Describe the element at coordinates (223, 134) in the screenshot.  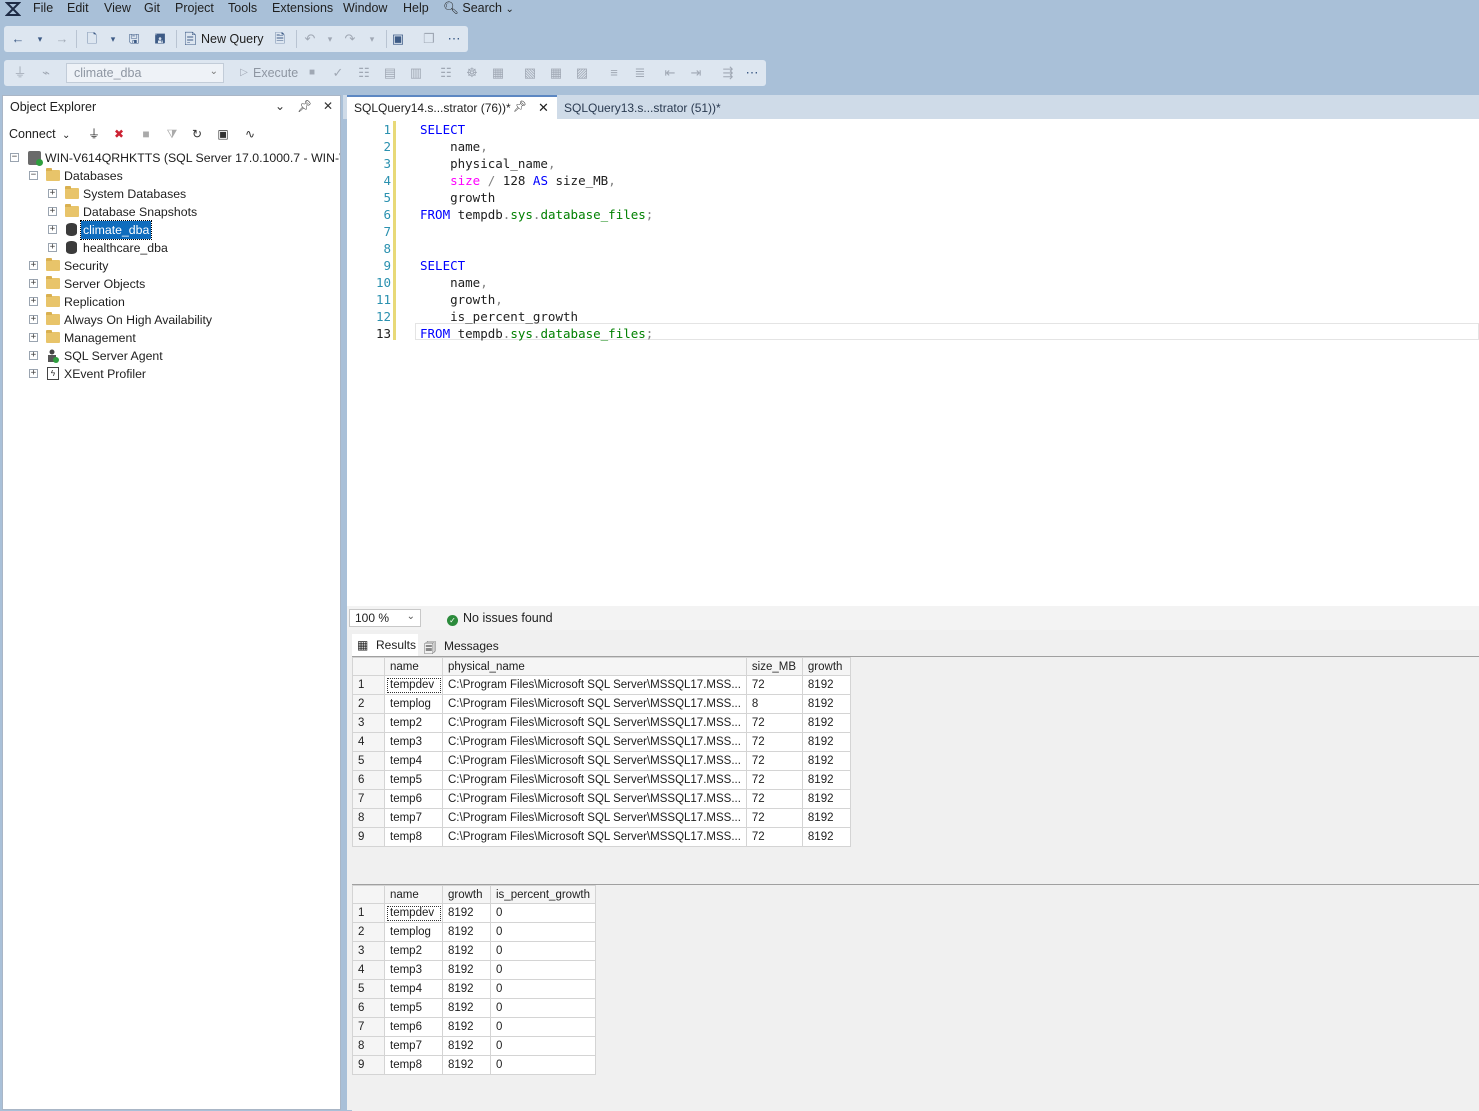
I see `summary-icon: ▣` at that location.